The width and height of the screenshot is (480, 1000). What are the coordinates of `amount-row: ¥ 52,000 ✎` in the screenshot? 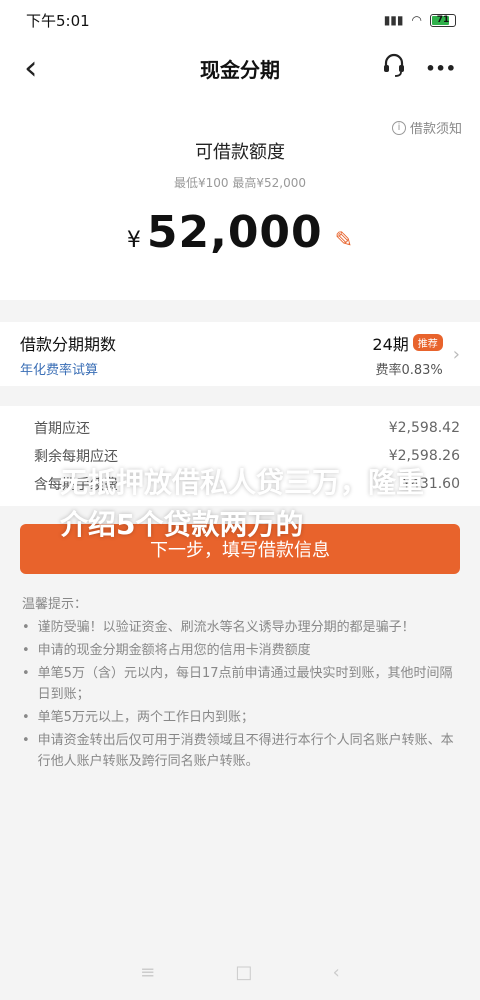 It's located at (240, 232).